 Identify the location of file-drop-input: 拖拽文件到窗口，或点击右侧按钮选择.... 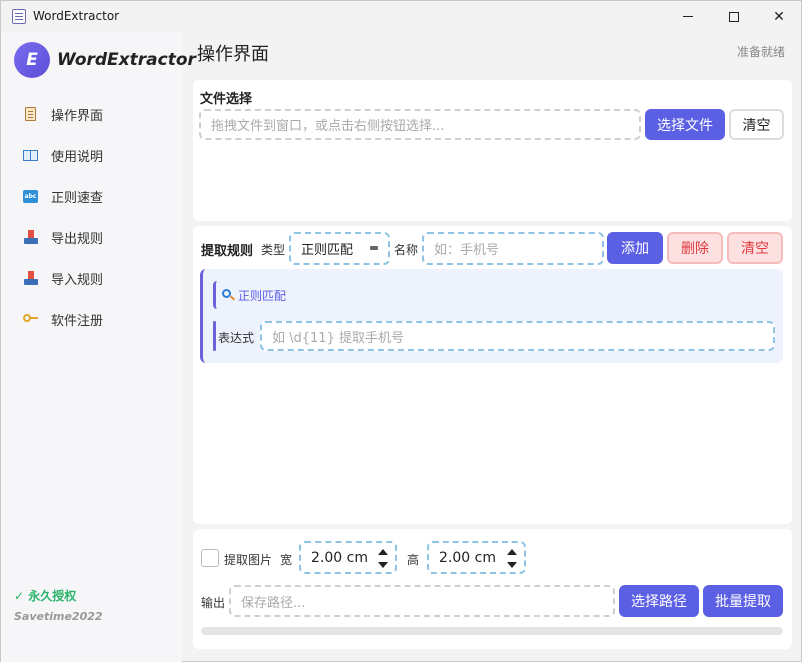
(420, 124).